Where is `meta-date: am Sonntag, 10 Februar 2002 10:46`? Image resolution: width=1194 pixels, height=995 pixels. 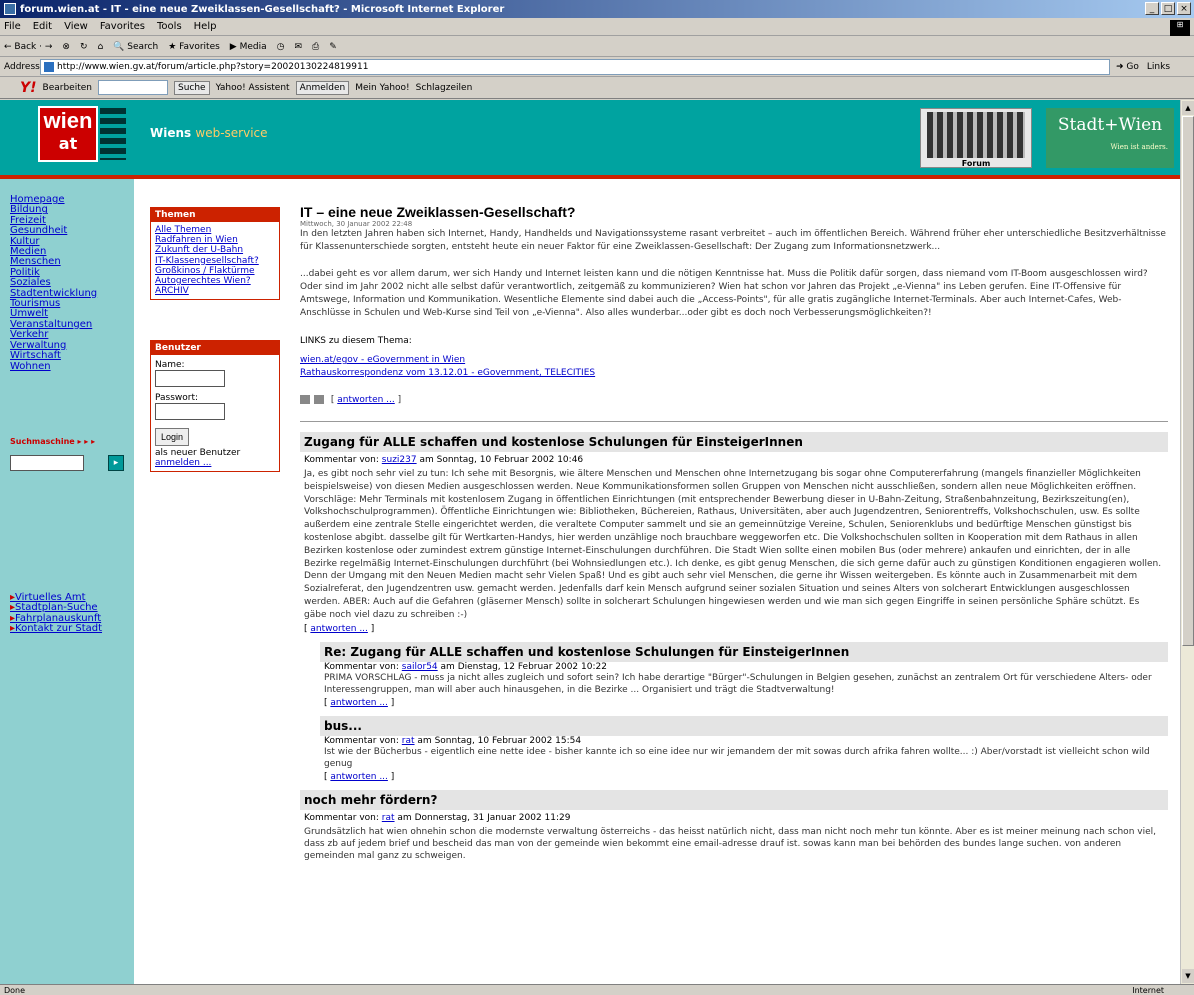 meta-date: am Sonntag, 10 Februar 2002 10:46 is located at coordinates (501, 460).